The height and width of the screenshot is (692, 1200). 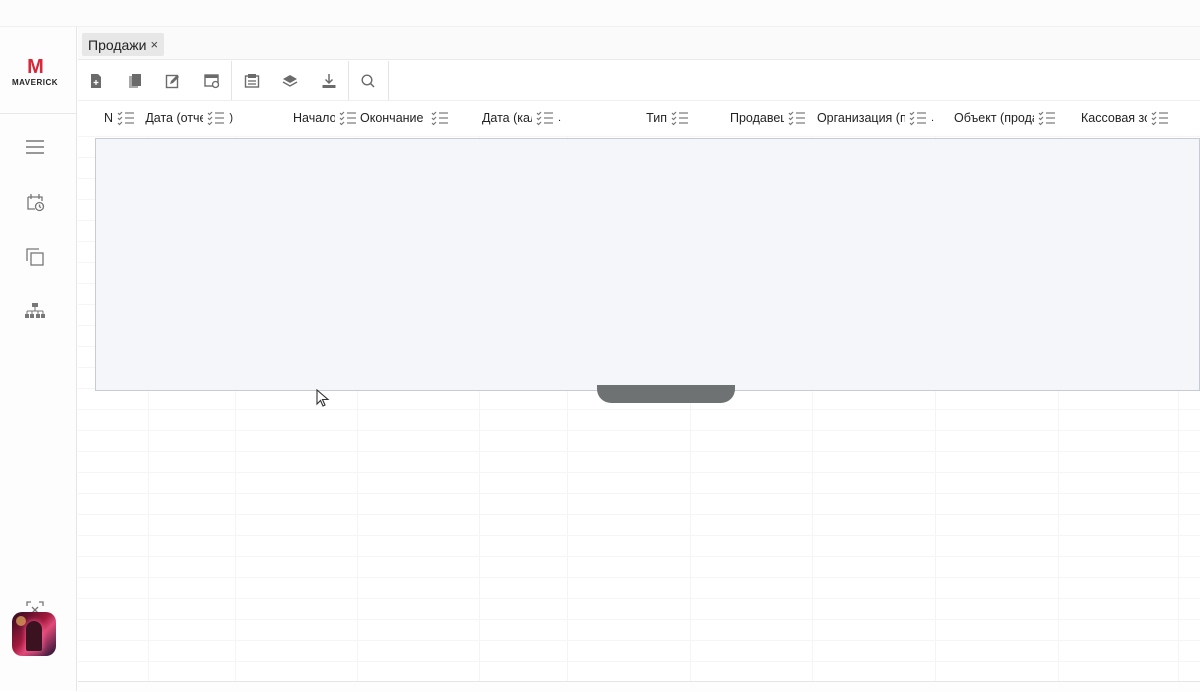 I want to click on tab-sales: Продажи ×, so click(x=123, y=44).